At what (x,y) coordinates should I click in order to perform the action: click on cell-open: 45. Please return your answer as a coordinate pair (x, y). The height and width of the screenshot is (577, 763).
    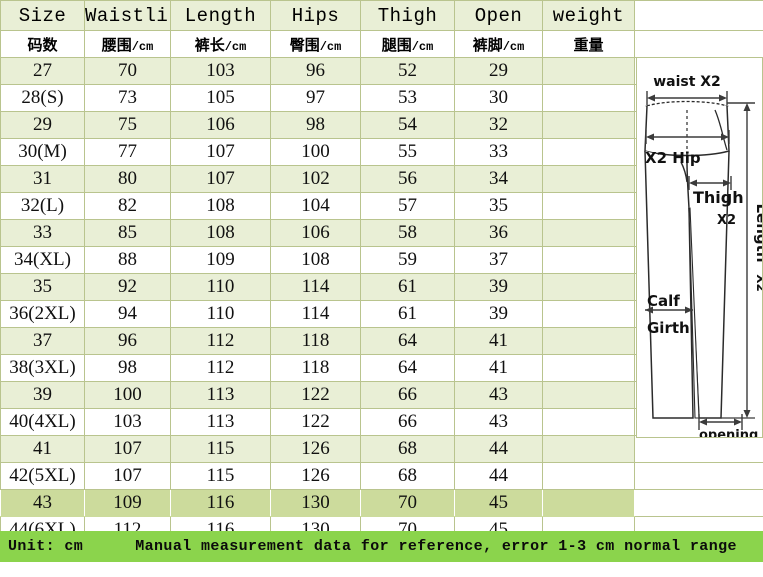
    Looking at the image, I should click on (498, 503).